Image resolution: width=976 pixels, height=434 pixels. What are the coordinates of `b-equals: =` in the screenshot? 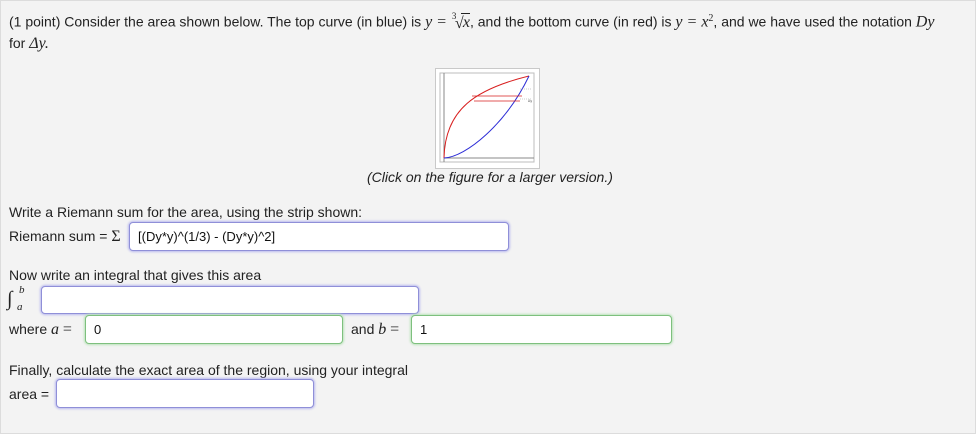 It's located at (395, 329).